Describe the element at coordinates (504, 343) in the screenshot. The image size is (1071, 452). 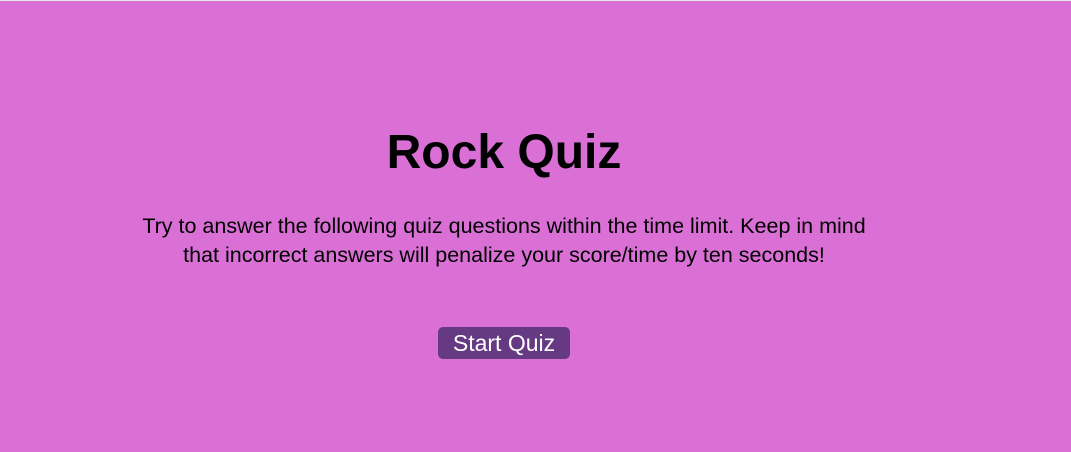
I see `start-quiz-button: Start Quiz` at that location.